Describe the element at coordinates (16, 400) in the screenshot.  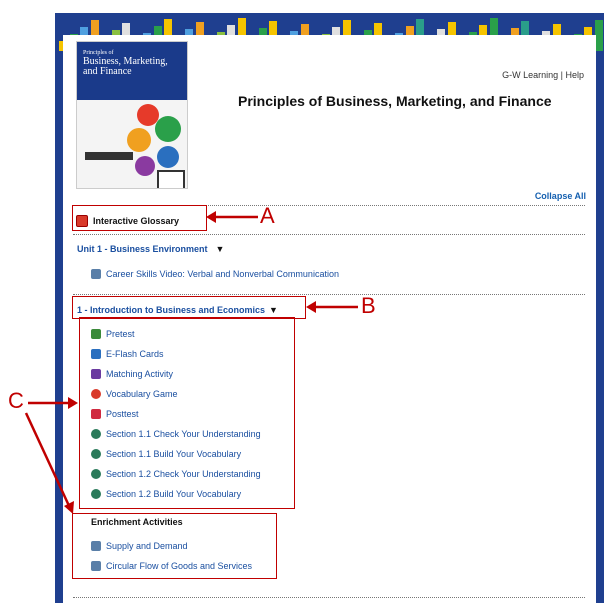
I see `annotation-label-c: C` at that location.